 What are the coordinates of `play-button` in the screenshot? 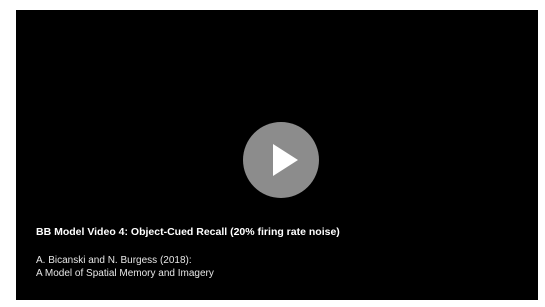 It's located at (281, 160).